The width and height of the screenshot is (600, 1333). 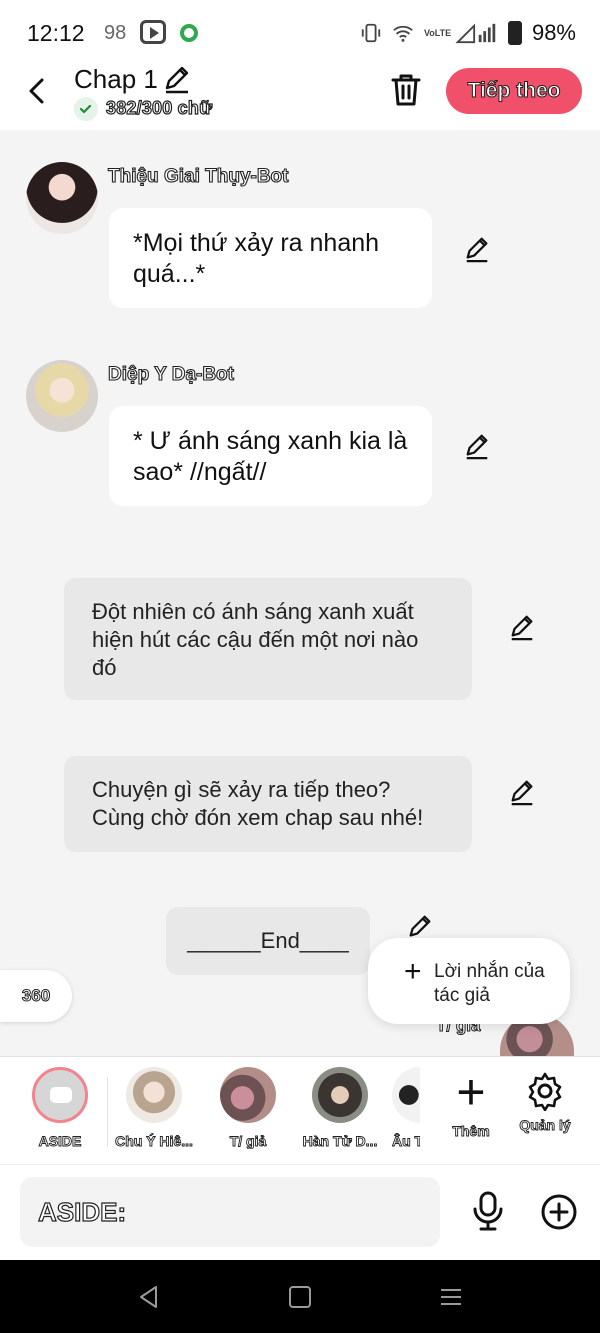 What do you see at coordinates (270, 258) in the screenshot?
I see `message-bubble: *Mọi thứ xảy ra nhanh quá...*` at bounding box center [270, 258].